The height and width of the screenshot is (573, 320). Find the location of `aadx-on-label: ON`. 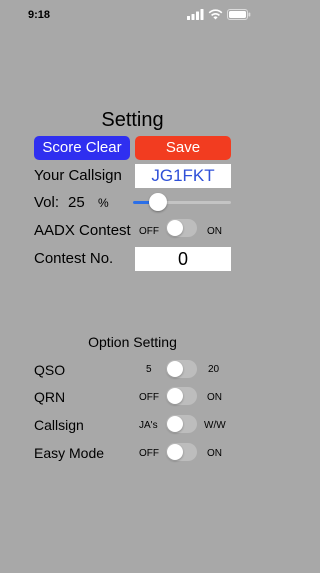

aadx-on-label: ON is located at coordinates (214, 231).